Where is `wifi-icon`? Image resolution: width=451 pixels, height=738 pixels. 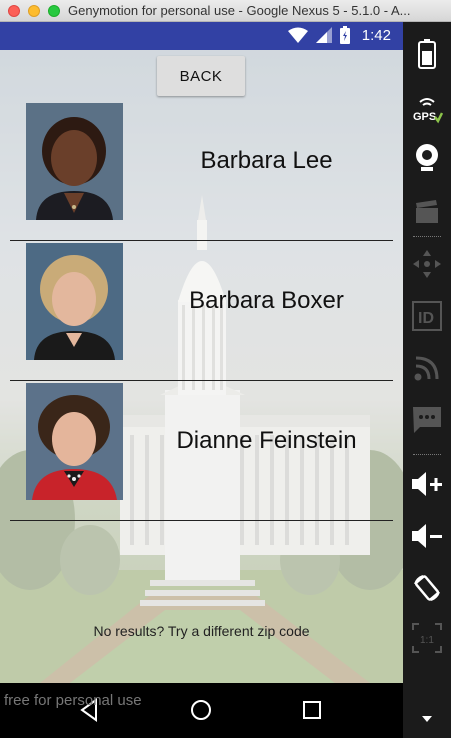
wifi-icon is located at coordinates (297, 35).